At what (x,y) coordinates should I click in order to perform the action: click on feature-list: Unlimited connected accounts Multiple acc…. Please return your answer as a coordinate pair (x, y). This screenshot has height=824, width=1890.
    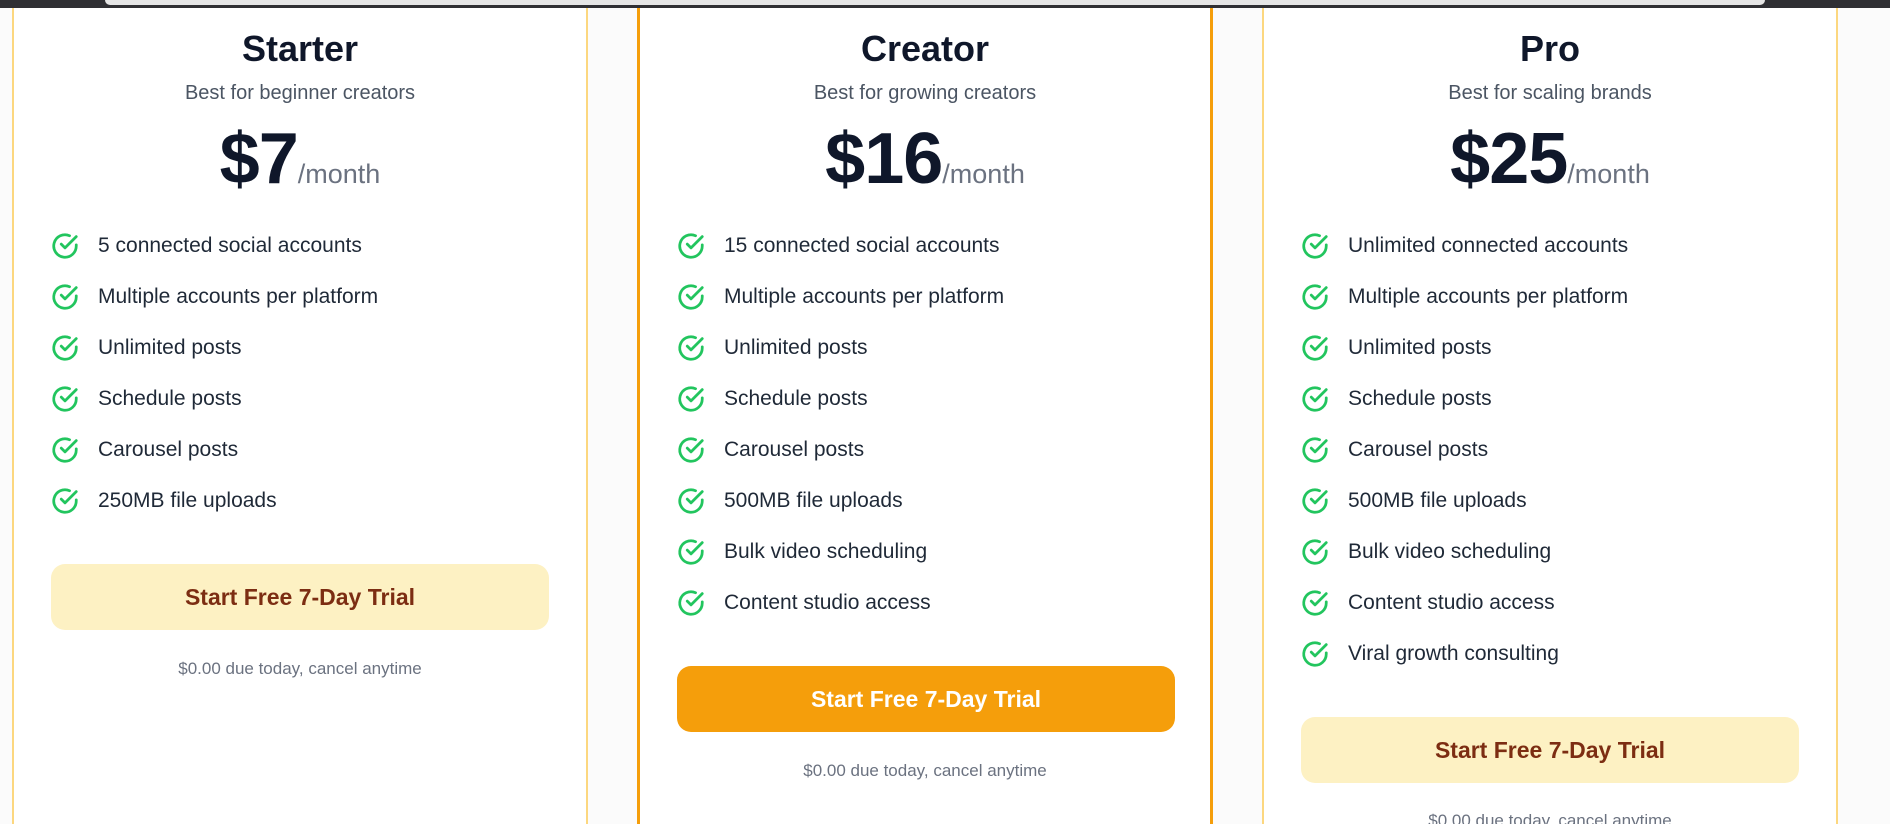
    Looking at the image, I should click on (1464, 449).